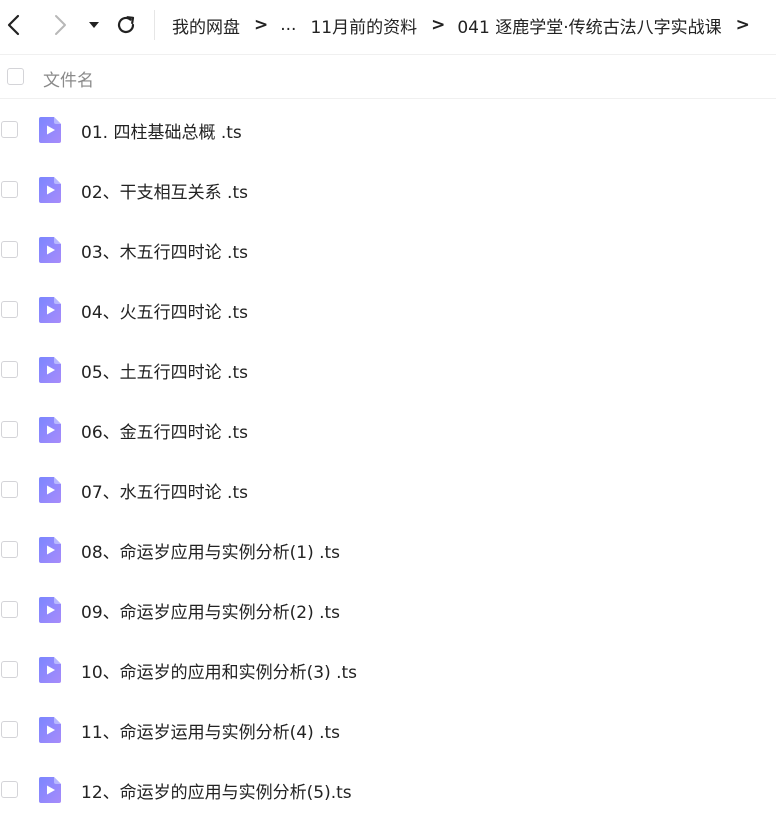 The height and width of the screenshot is (820, 776). Describe the element at coordinates (154, 25) in the screenshot. I see `toolbar-divider` at that location.